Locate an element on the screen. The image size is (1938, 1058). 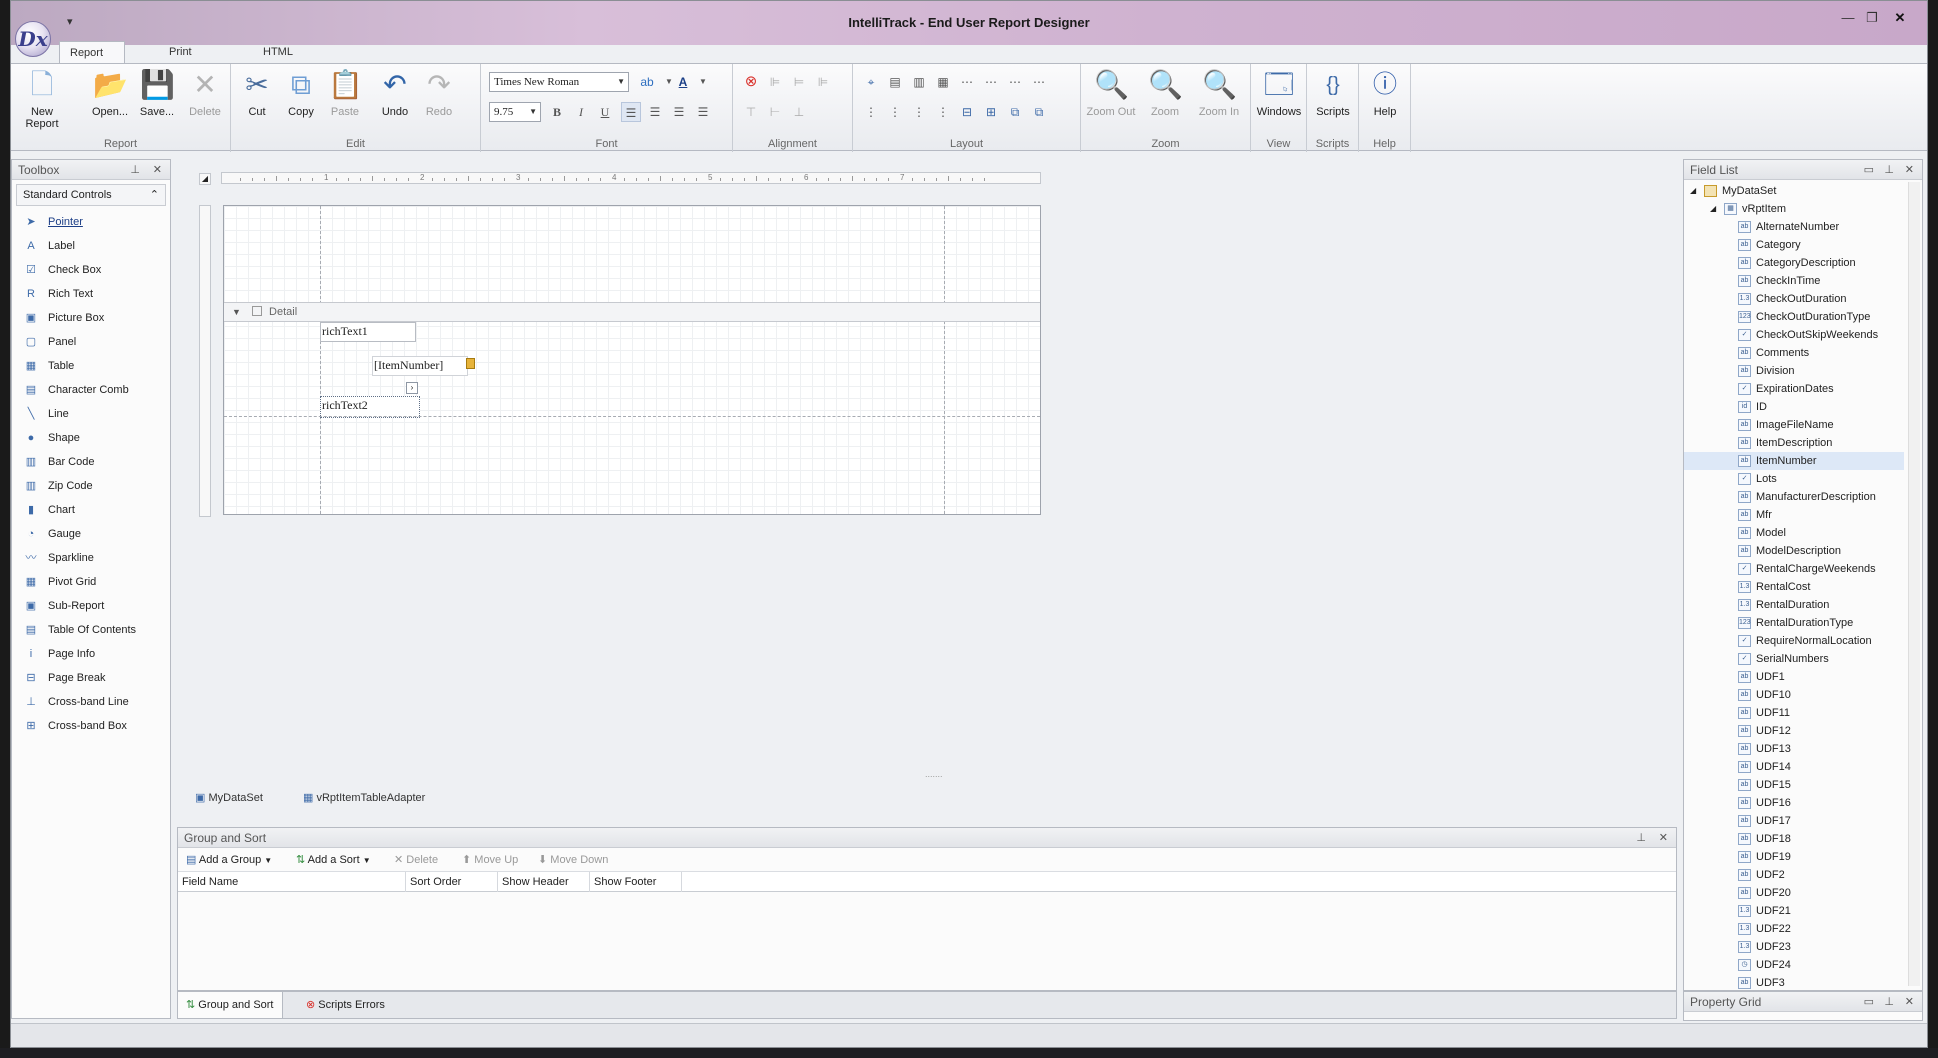
vspace-increase-icon: ⋮ is located at coordinates (895, 112).